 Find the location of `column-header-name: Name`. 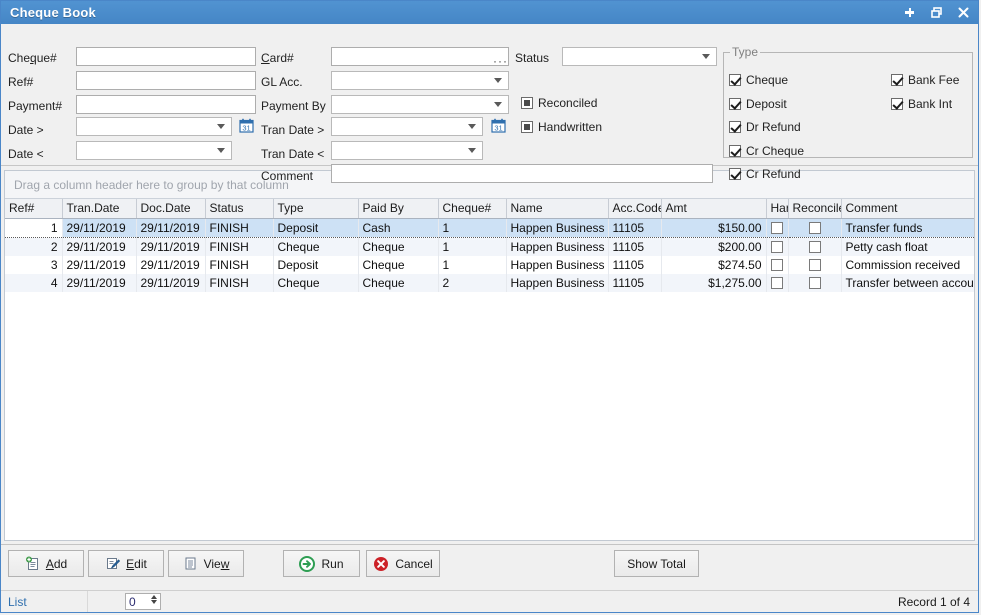

column-header-name: Name is located at coordinates (557, 209).